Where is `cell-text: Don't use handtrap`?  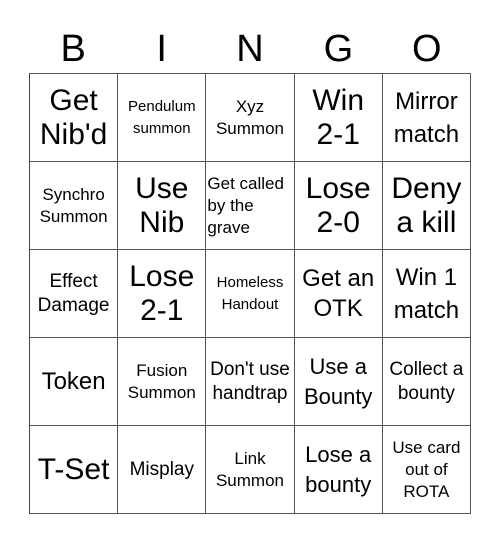
cell-text: Don't use handtrap is located at coordinates (250, 381).